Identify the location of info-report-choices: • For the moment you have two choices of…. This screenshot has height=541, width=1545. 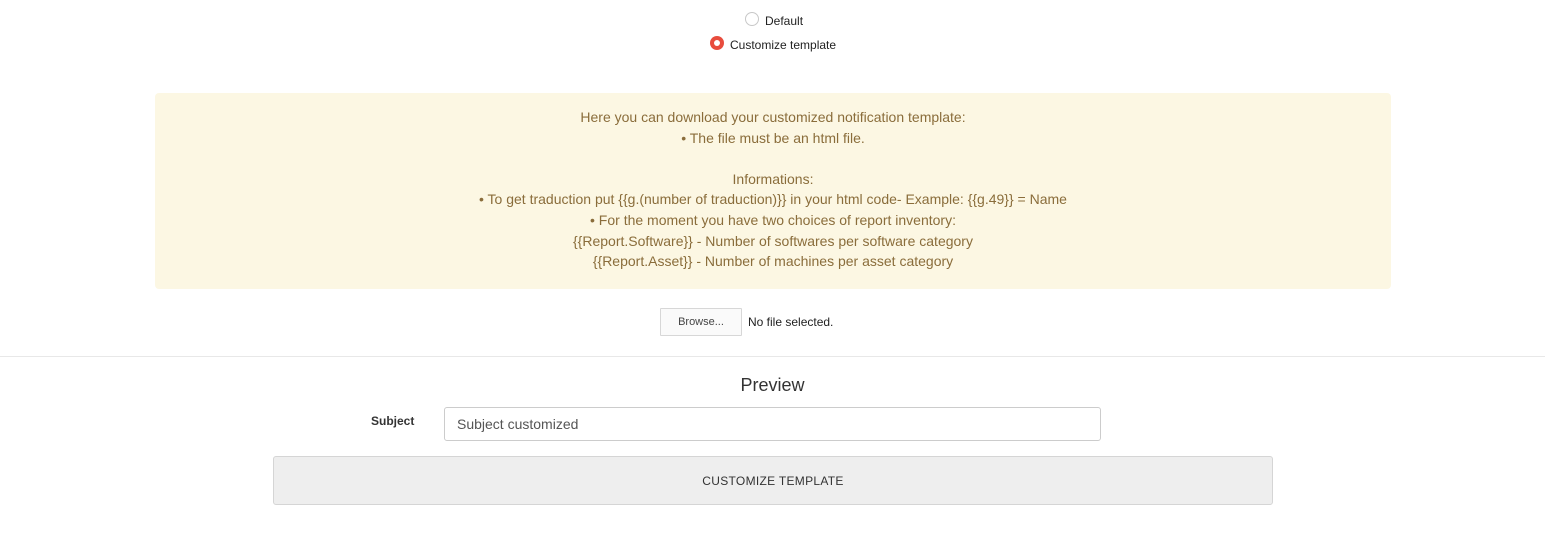
(773, 219).